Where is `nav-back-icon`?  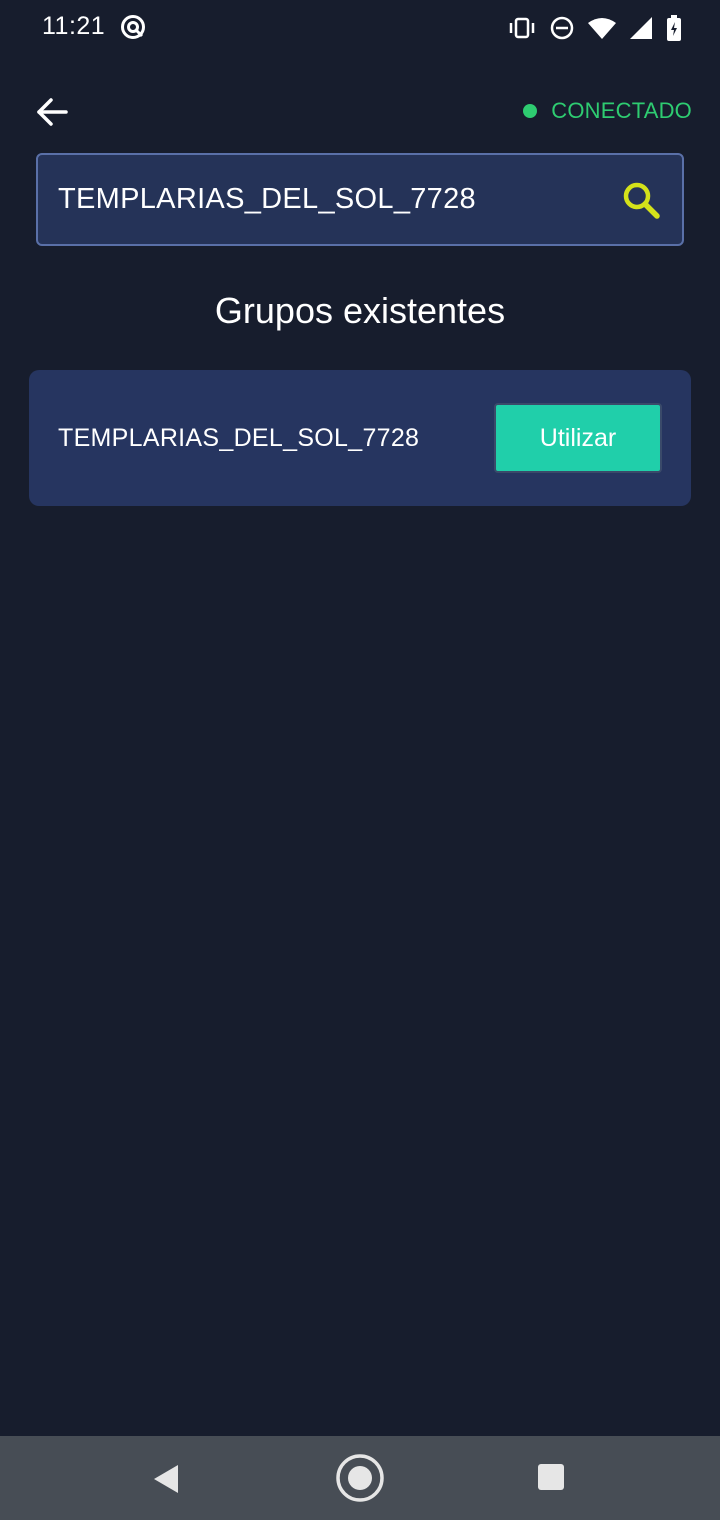
nav-back-icon is located at coordinates (167, 1479).